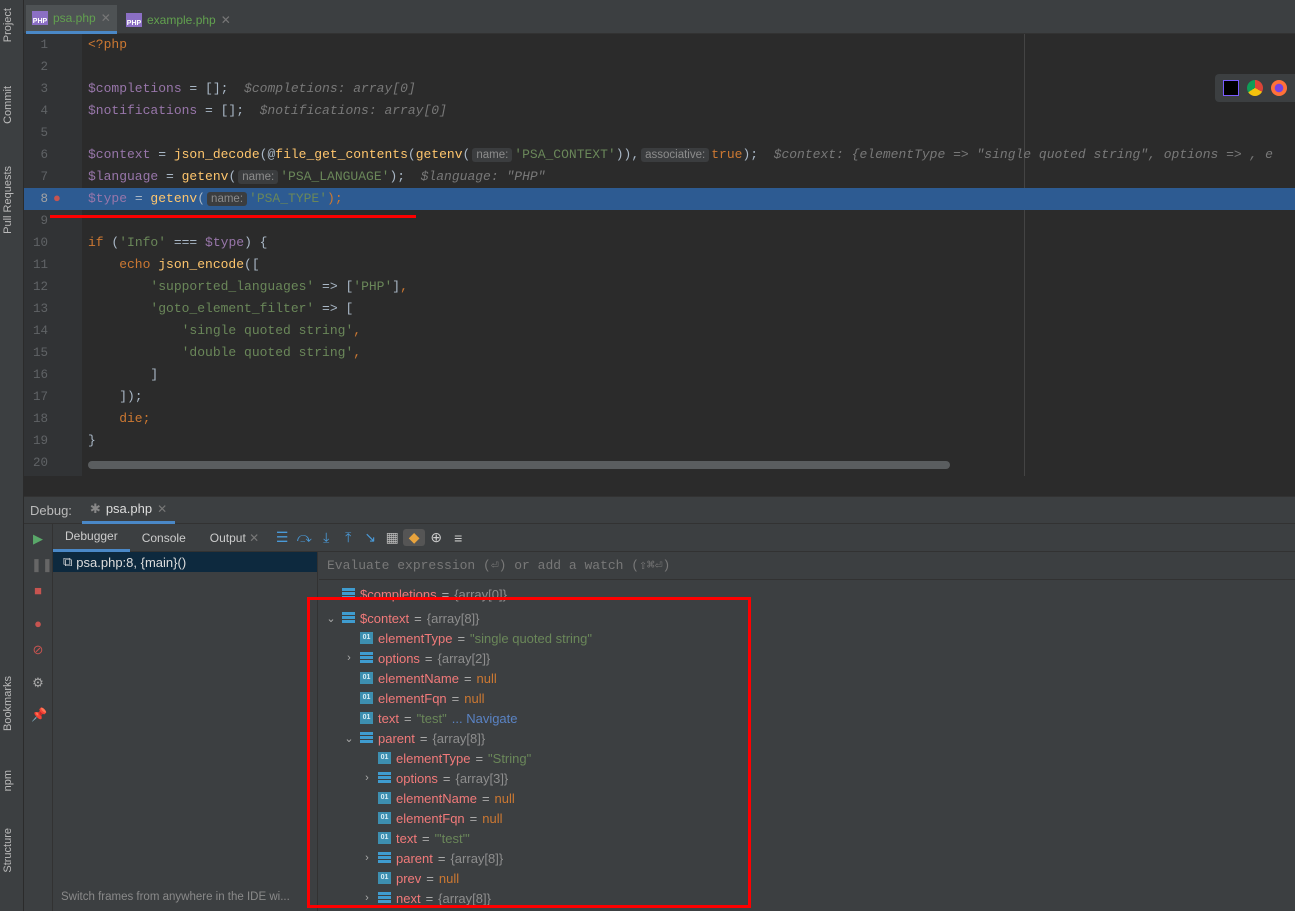 This screenshot has width=1295, height=911. What do you see at coordinates (162, 154) in the screenshot?
I see `code-token: =` at bounding box center [162, 154].